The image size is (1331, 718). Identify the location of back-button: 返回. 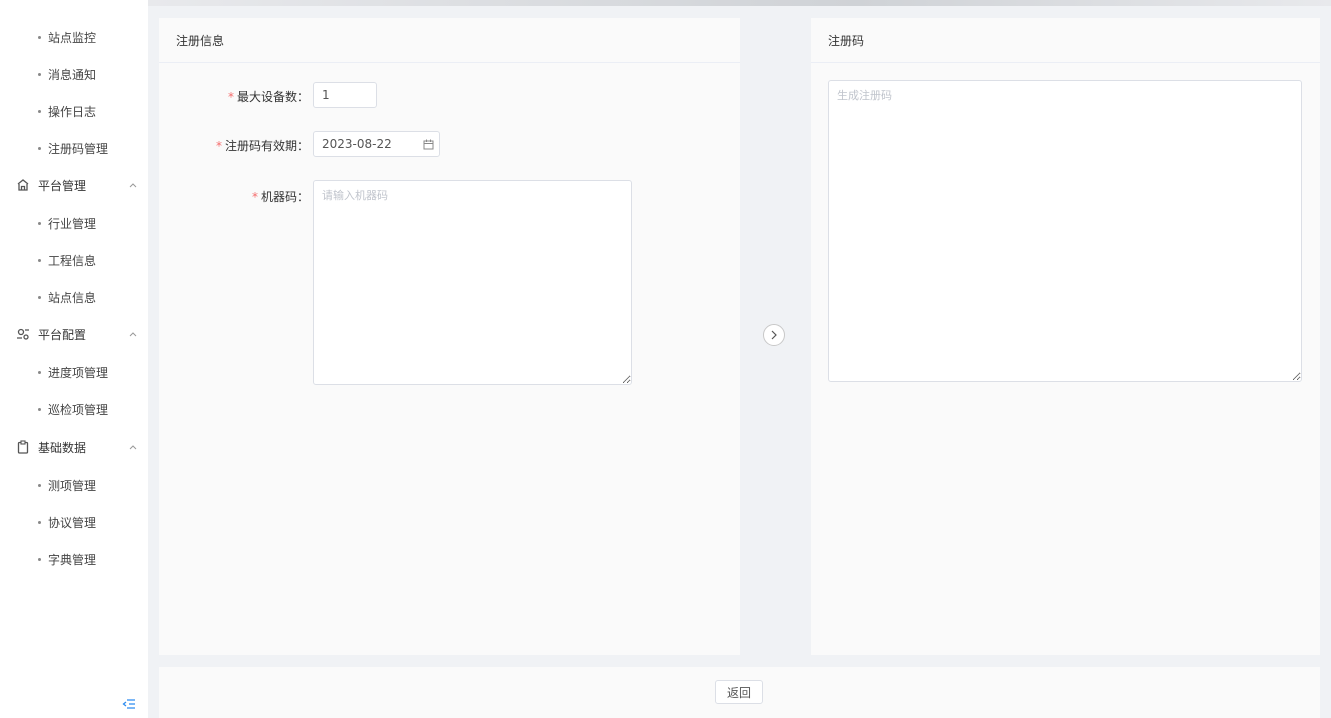
(739, 692).